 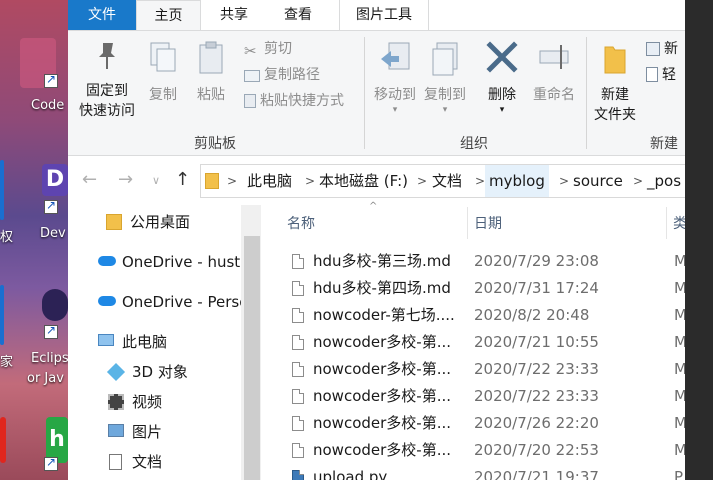 I want to click on desktop-icon-eclipse: 家 Eclips or Jav, so click(x=34, y=340).